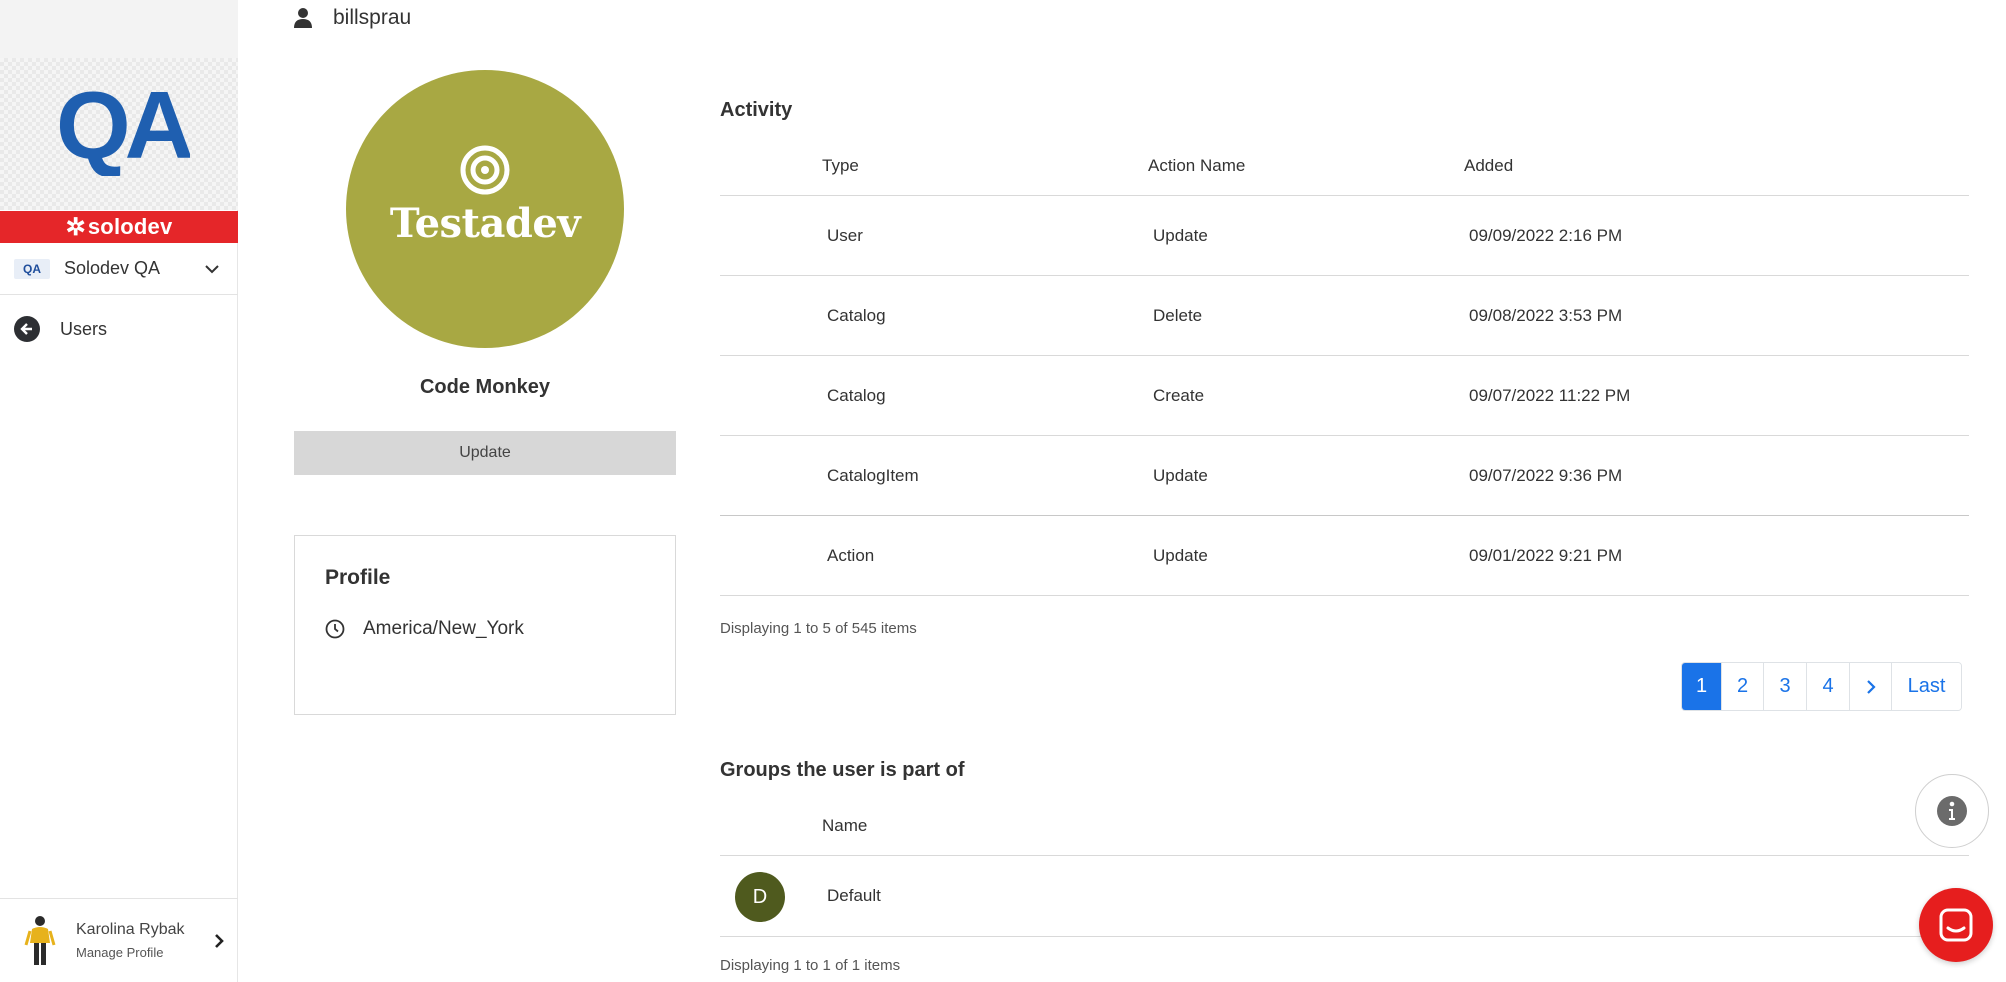 This screenshot has height=982, width=2006. I want to click on page-3-button: 3, so click(1784, 686).